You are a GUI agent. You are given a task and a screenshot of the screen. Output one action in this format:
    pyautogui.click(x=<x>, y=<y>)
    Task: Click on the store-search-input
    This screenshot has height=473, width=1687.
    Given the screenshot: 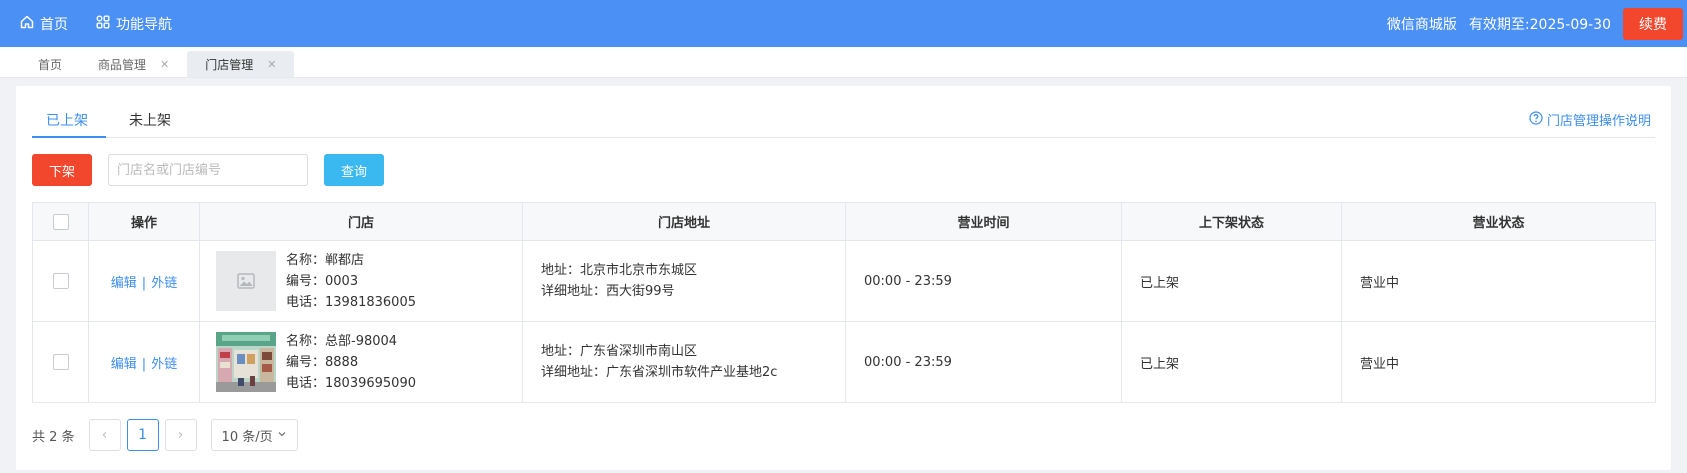 What is the action you would take?
    pyautogui.click(x=208, y=170)
    